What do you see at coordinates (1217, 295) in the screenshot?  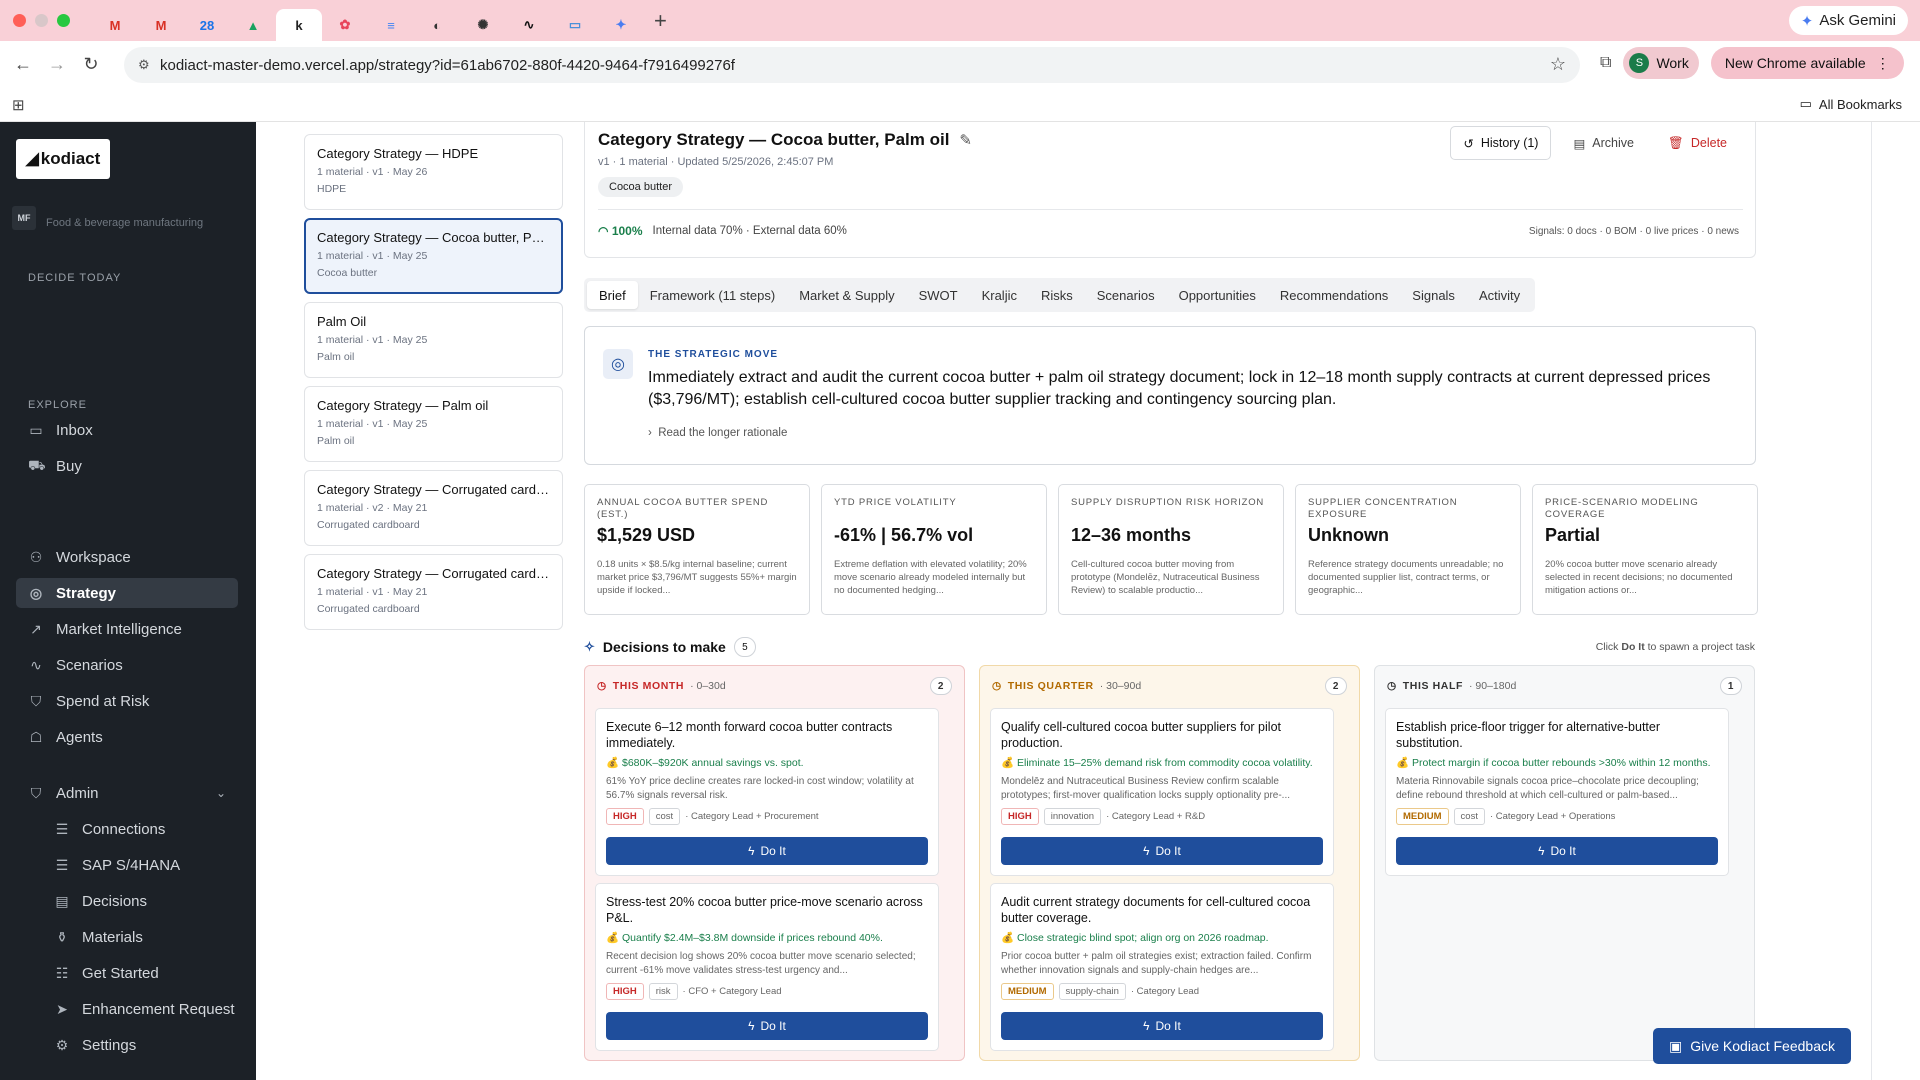 I see `tab-opportunities: Opportunities` at bounding box center [1217, 295].